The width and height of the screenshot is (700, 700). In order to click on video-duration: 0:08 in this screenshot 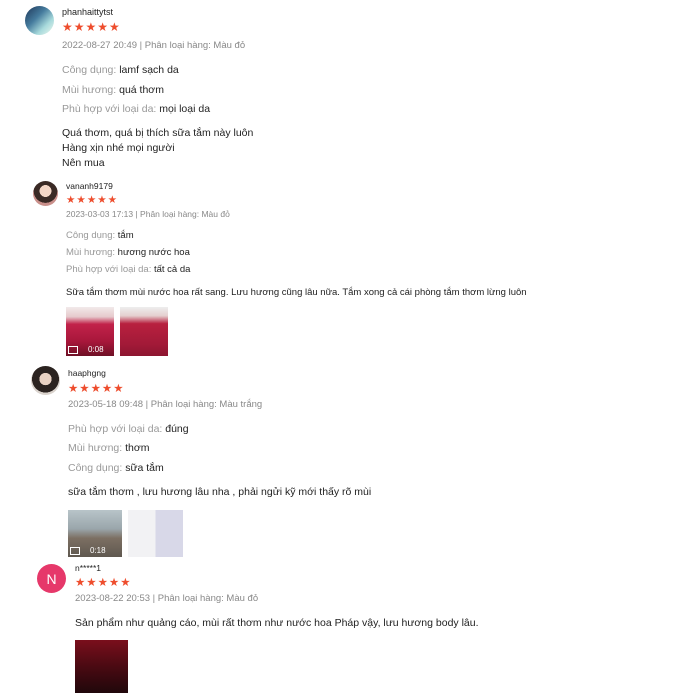, I will do `click(96, 349)`.